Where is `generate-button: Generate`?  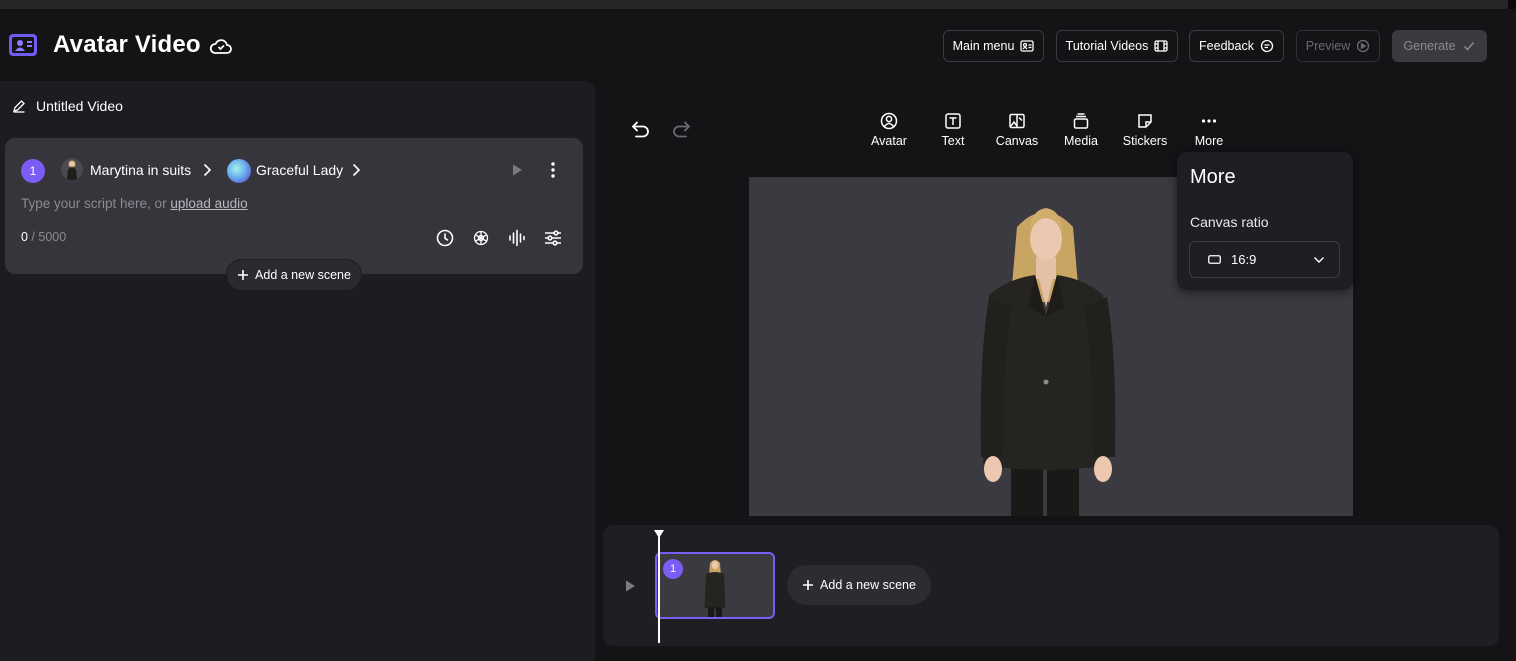
generate-button: Generate is located at coordinates (1439, 46).